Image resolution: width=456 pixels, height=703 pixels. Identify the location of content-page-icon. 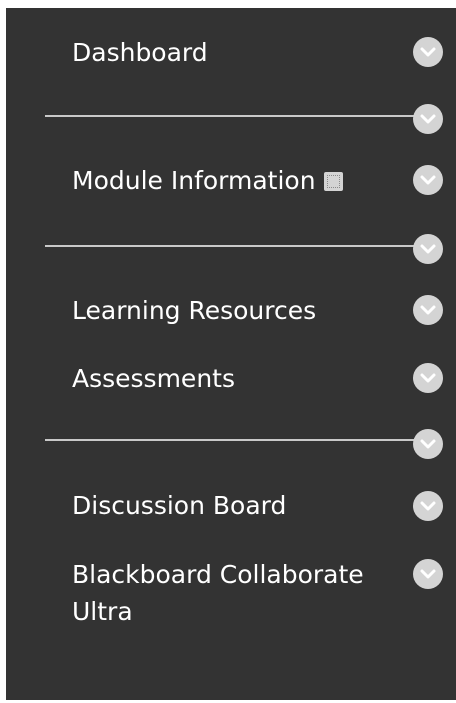
(333, 181).